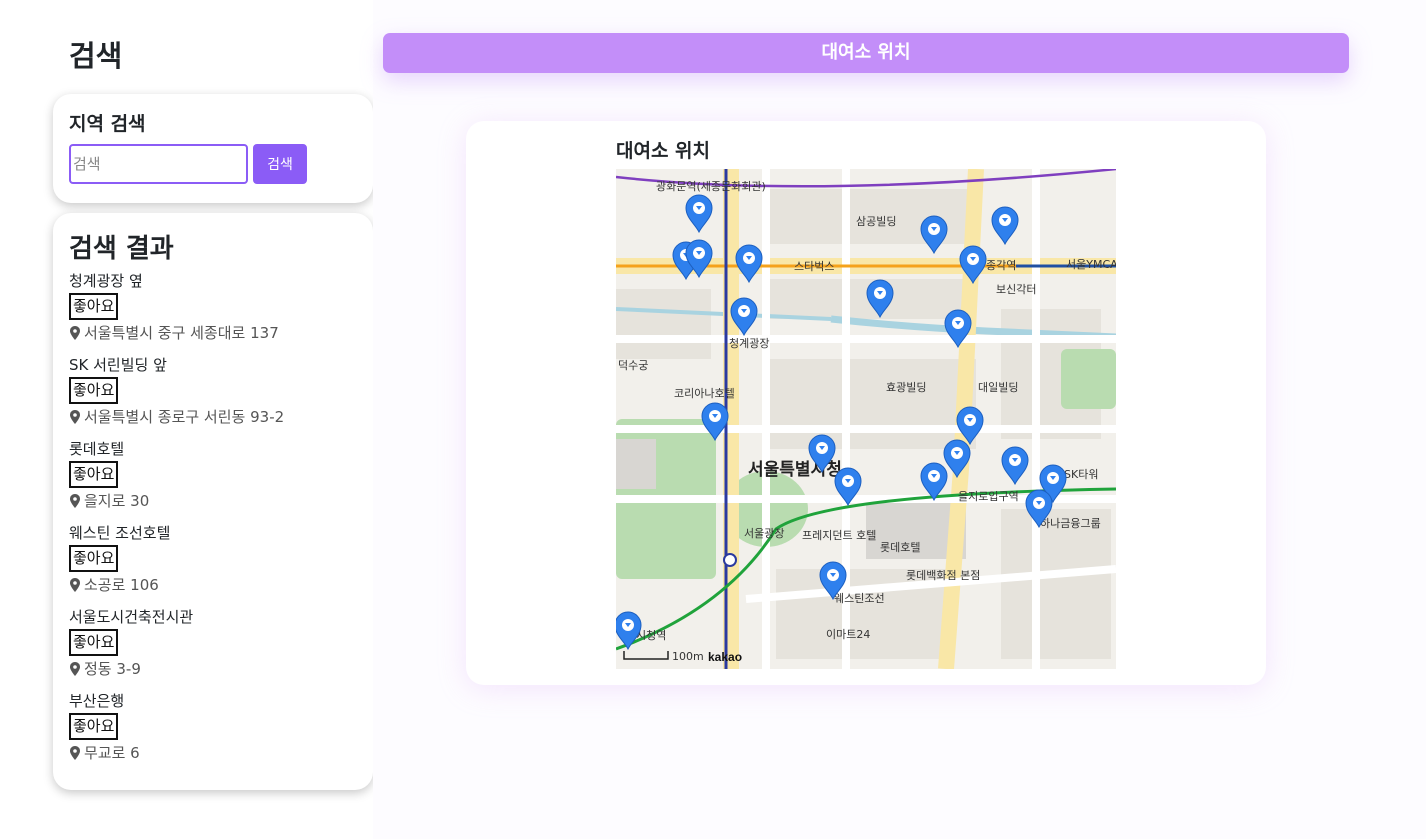  I want to click on map-label: 서울YMCA, so click(1091, 264).